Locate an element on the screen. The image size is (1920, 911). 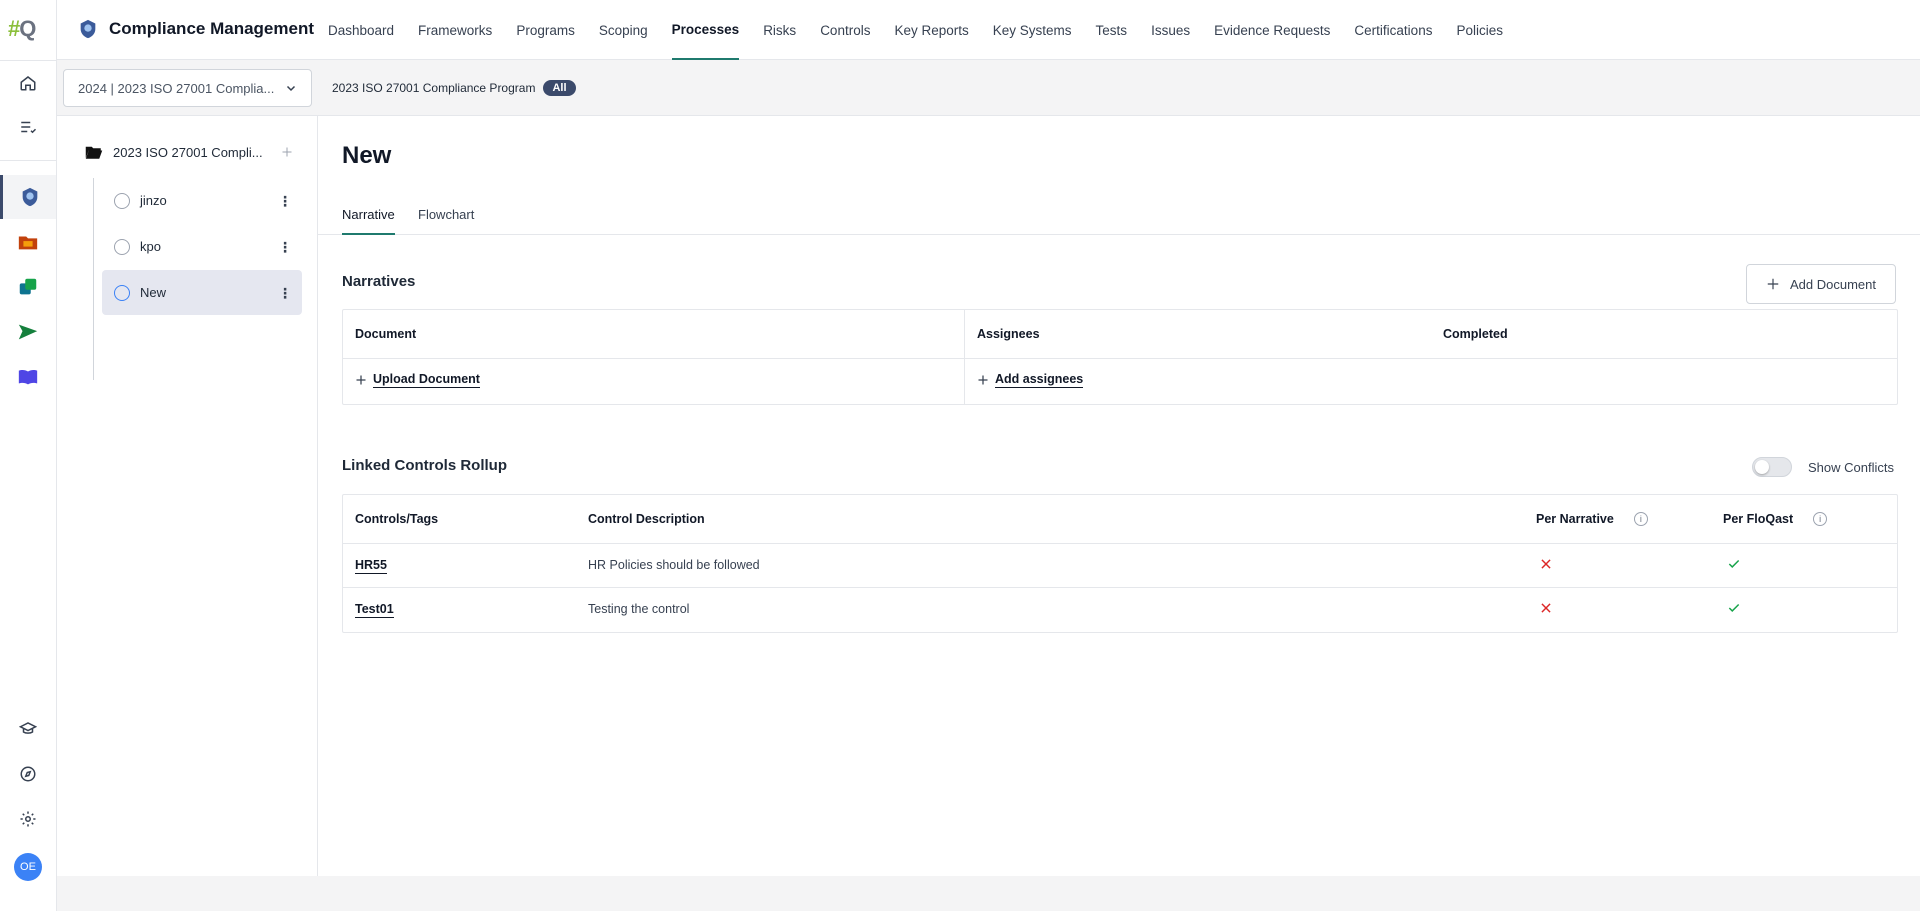
floqast-logo: #Q is located at coordinates (22, 29).